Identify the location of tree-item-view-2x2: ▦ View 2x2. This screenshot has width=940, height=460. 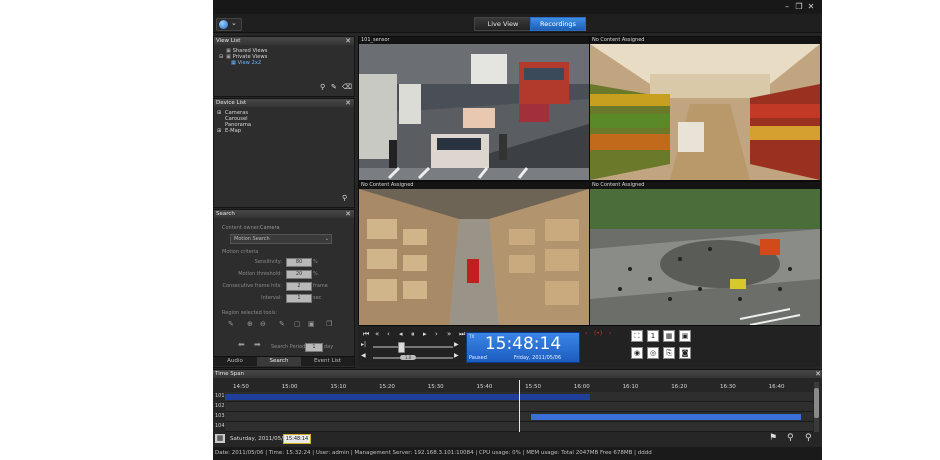
(243, 63).